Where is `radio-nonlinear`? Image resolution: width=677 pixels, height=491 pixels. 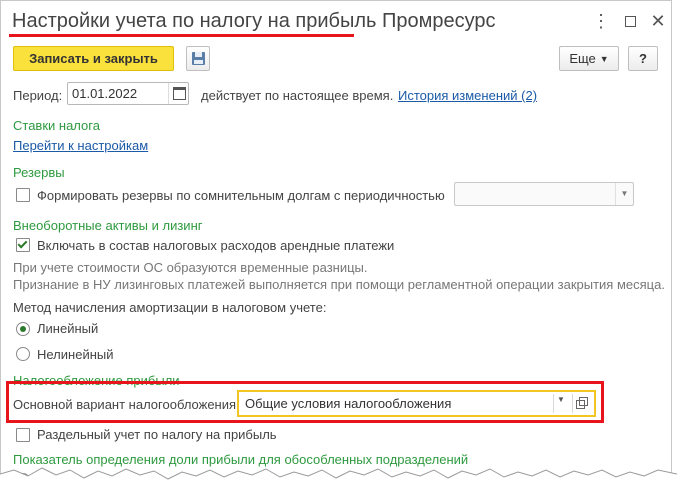 radio-nonlinear is located at coordinates (23, 354).